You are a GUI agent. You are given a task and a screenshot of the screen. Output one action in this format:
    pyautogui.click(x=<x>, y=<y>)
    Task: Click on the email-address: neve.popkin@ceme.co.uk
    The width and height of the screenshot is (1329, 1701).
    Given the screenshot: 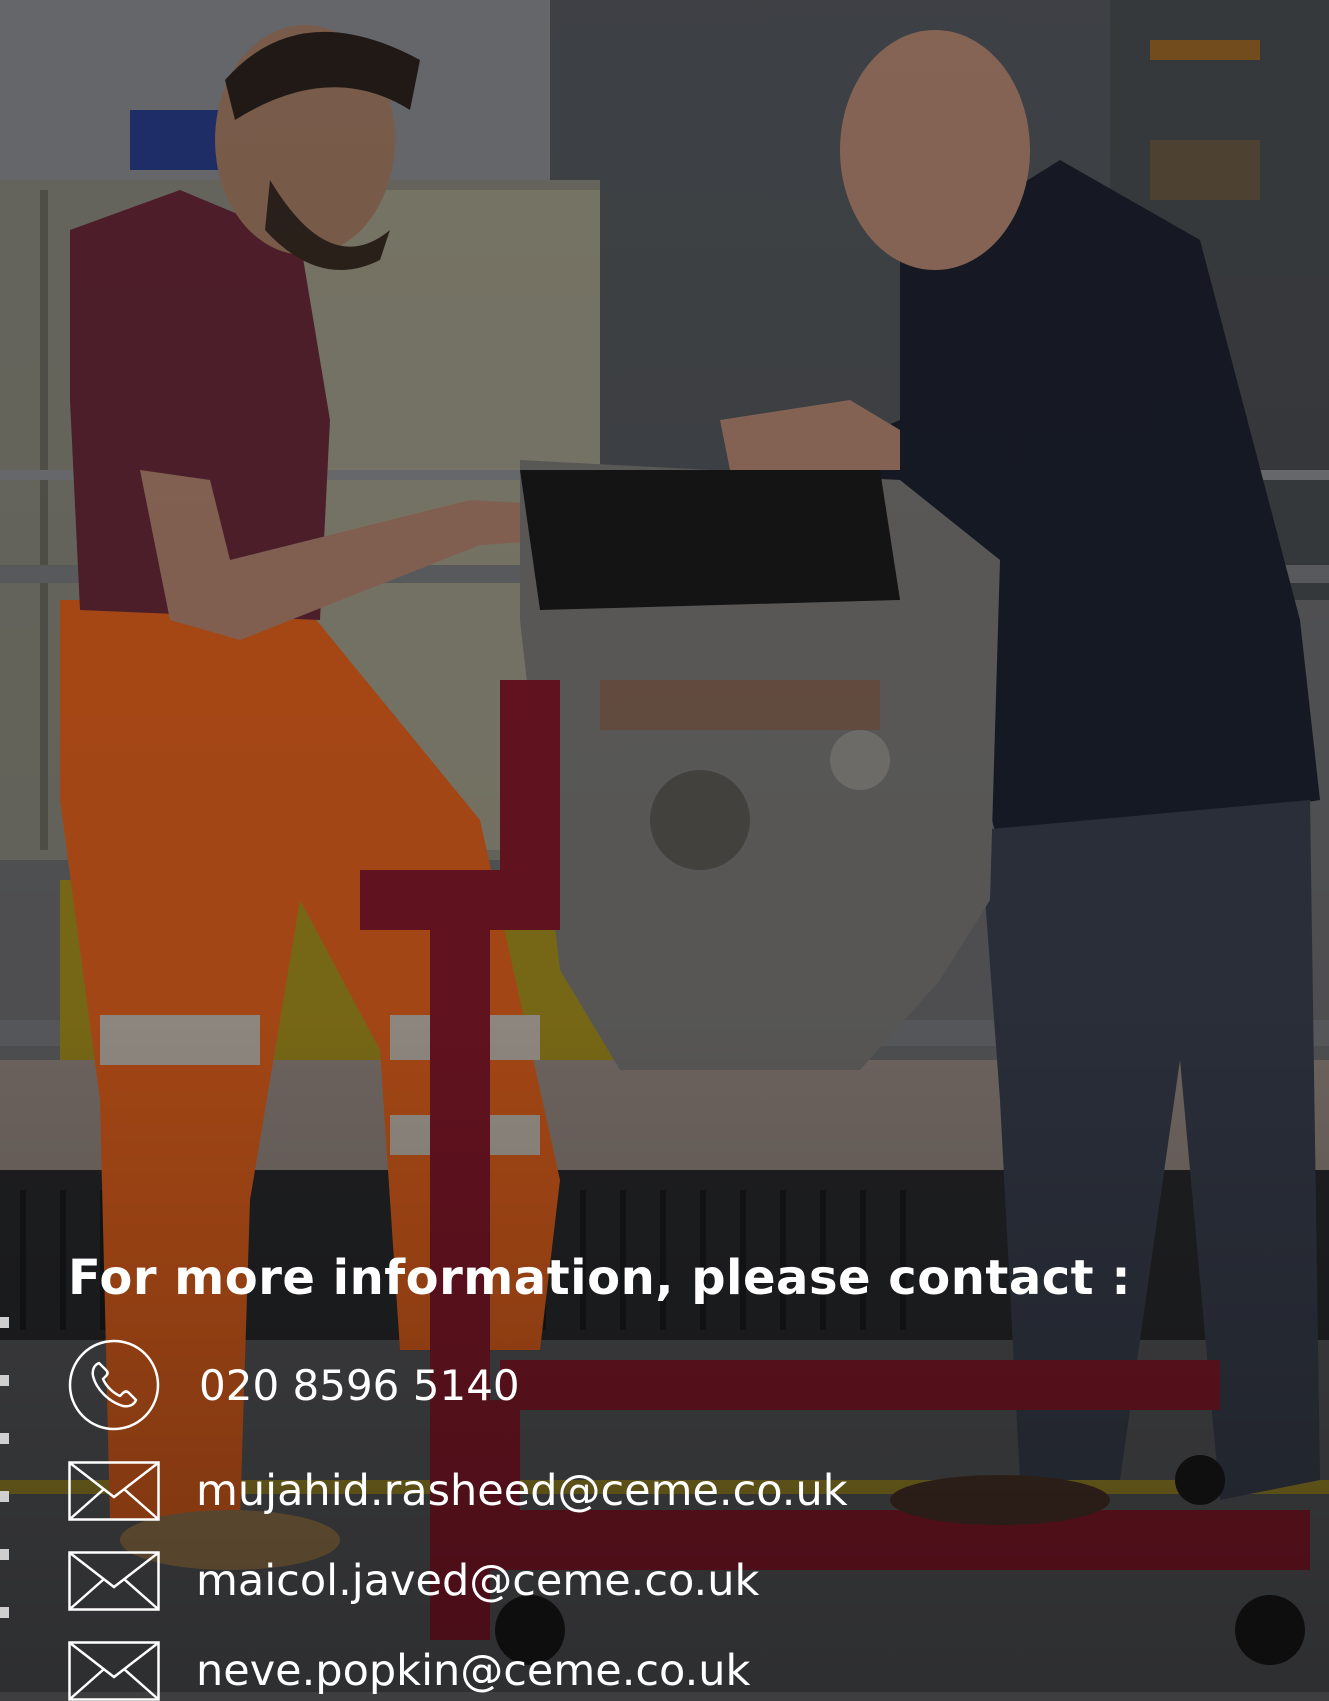 What is the action you would take?
    pyautogui.click(x=473, y=1671)
    